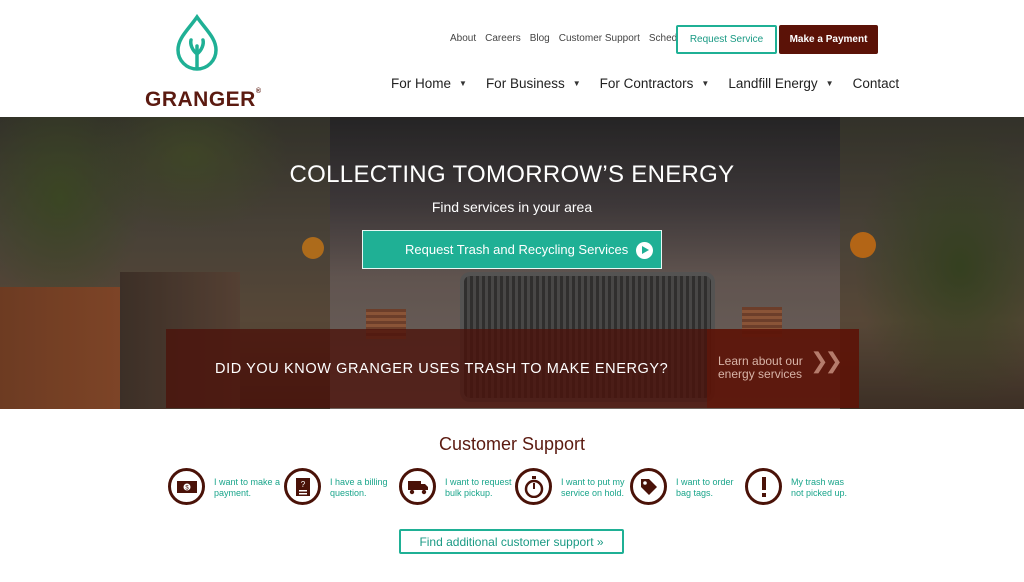 This screenshot has width=1024, height=582. I want to click on learn-energy-services-link: Learn about our energy services ❯❯, so click(783, 368).